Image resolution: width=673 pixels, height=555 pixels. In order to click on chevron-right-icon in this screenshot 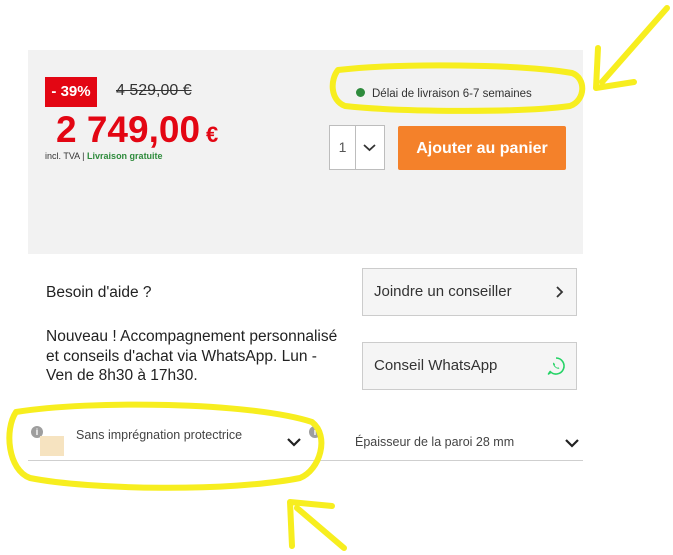, I will do `click(559, 294)`.